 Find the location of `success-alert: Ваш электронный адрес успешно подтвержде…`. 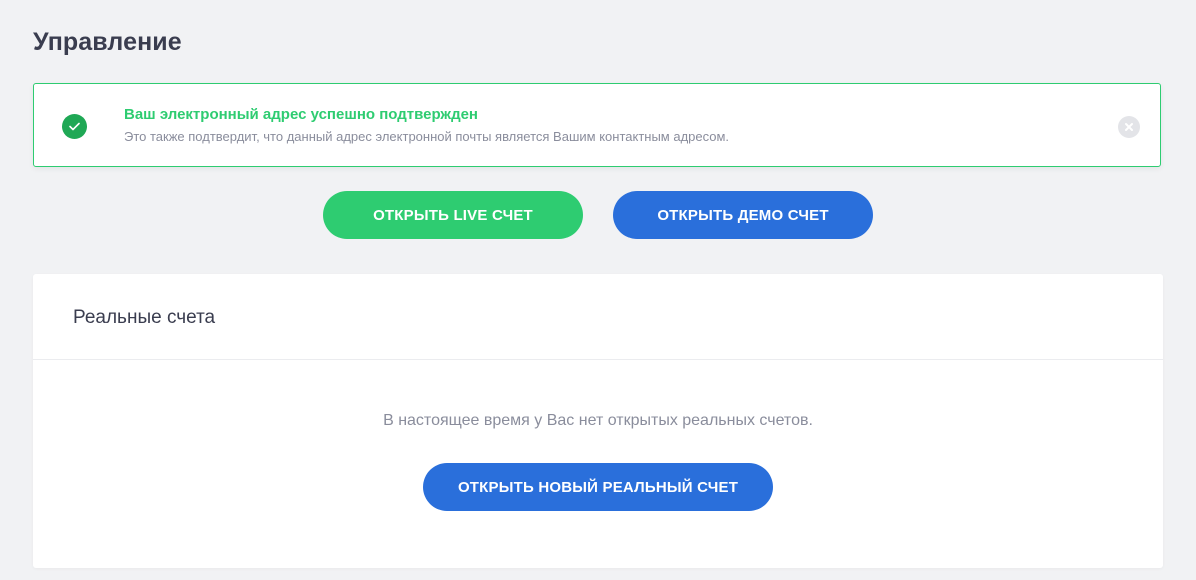

success-alert: Ваш электронный адрес успешно подтвержде… is located at coordinates (597, 125).